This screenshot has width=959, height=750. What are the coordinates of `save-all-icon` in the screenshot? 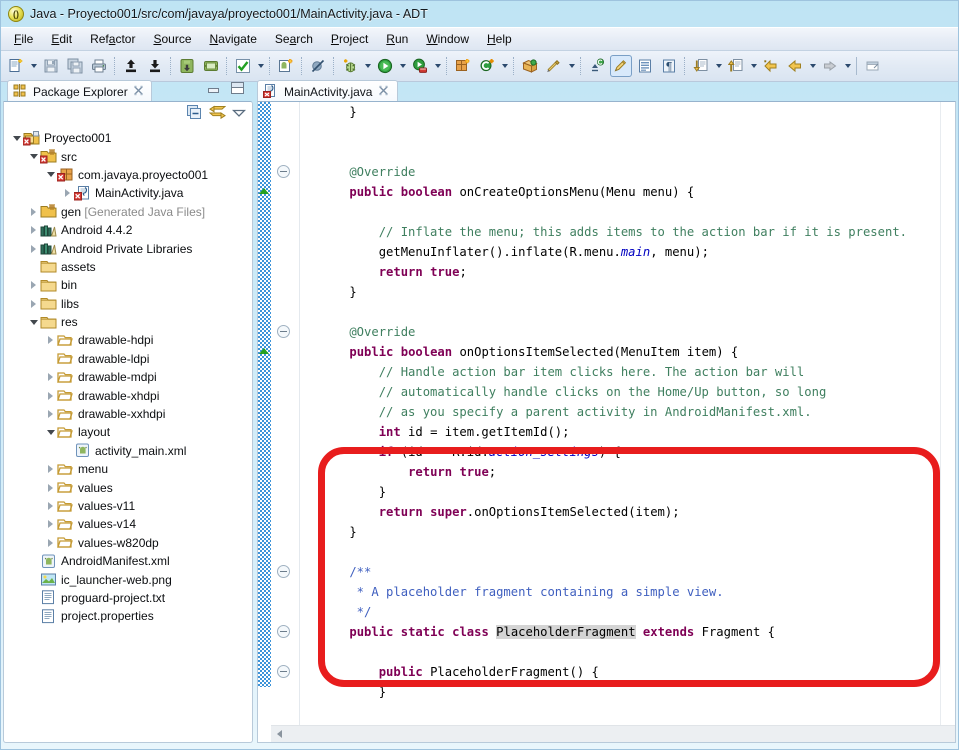 It's located at (75, 66).